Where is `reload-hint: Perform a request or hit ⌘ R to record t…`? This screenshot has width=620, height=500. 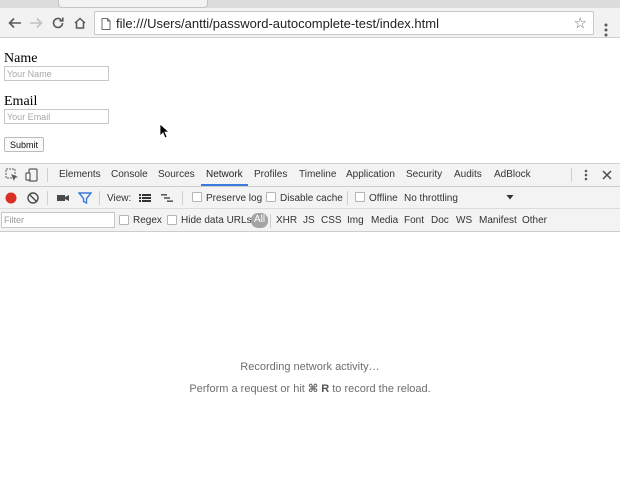
reload-hint: Perform a request or hit ⌘ R to record t… is located at coordinates (310, 388).